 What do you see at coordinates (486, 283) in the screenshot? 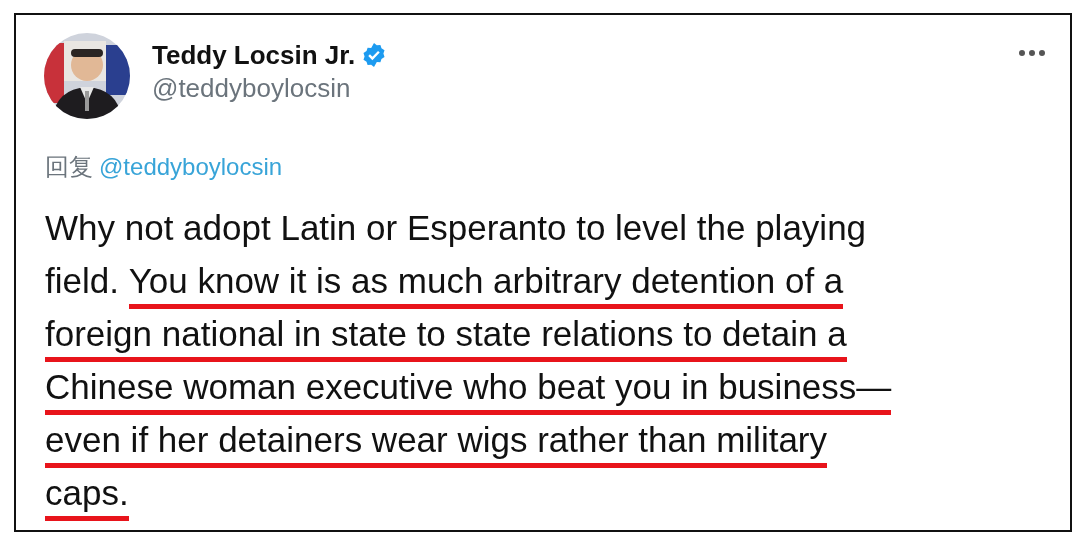
I see `underlined-text: You know it is as much arbitrary detention of a` at bounding box center [486, 283].